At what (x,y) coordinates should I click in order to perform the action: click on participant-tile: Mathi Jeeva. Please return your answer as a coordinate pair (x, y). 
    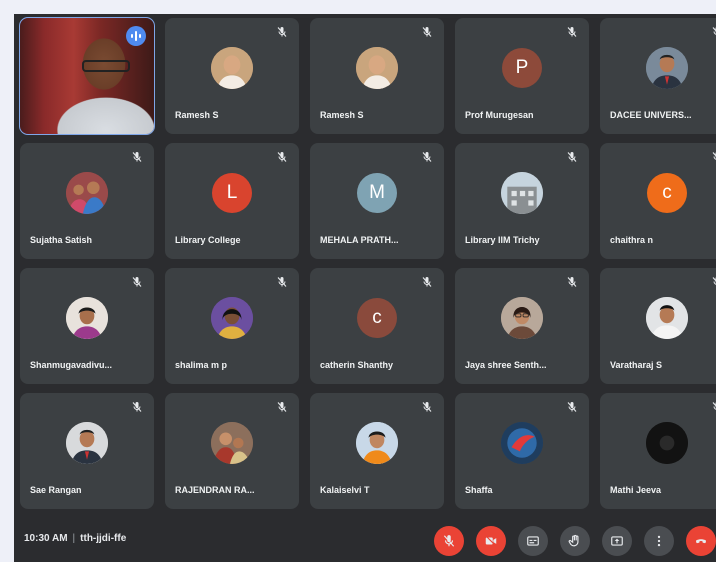
    Looking at the image, I should click on (658, 451).